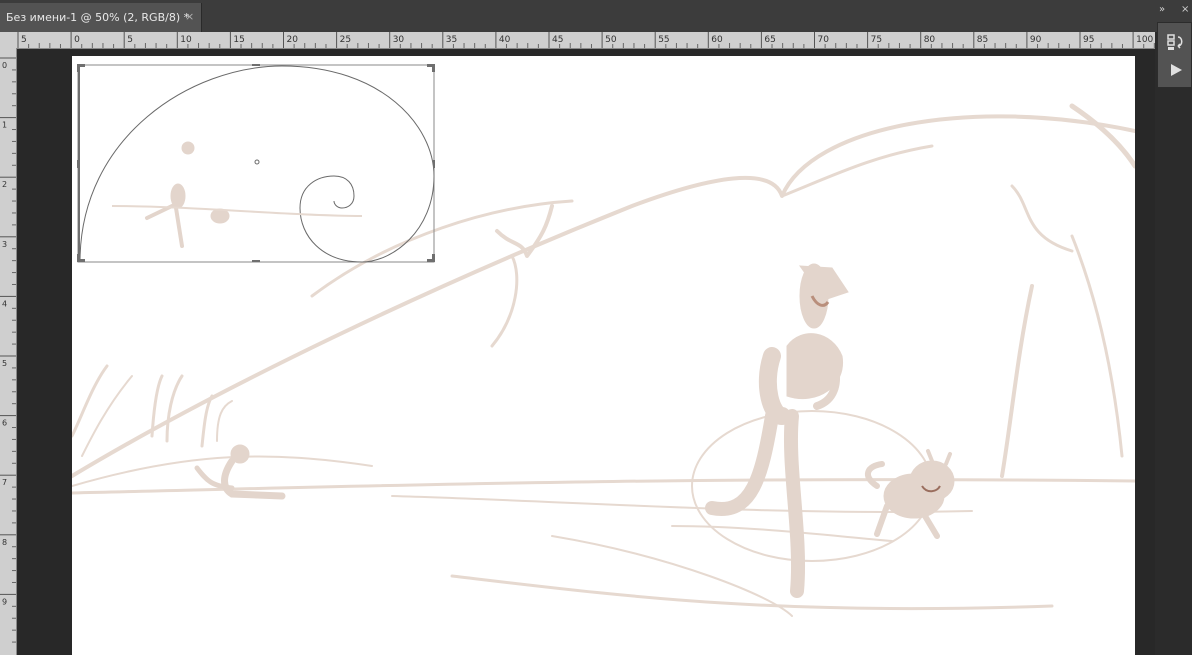  Describe the element at coordinates (186, 40) in the screenshot. I see `ruler-label: 10` at that location.